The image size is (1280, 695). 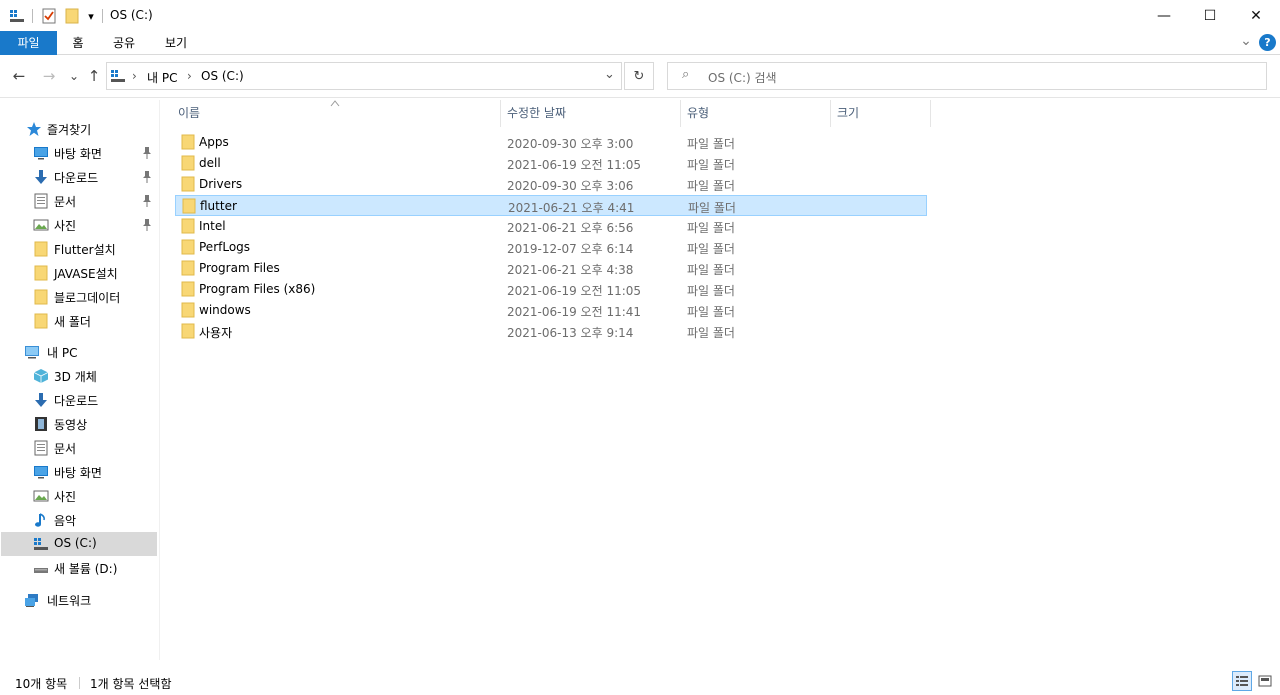 What do you see at coordinates (640, 682) in the screenshot?
I see `status-bar: 10개 항목 1개 항목 선택함` at bounding box center [640, 682].